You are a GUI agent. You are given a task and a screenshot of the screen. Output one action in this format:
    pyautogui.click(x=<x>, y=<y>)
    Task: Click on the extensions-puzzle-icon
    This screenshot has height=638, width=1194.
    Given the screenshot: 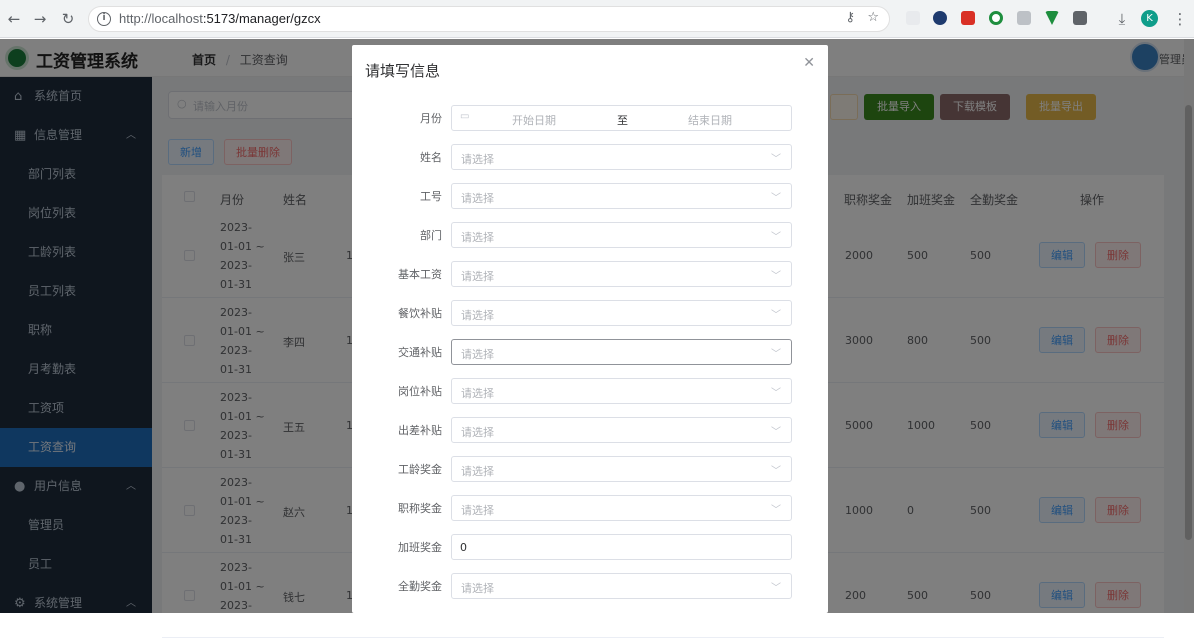 What is the action you would take?
    pyautogui.click(x=1080, y=18)
    